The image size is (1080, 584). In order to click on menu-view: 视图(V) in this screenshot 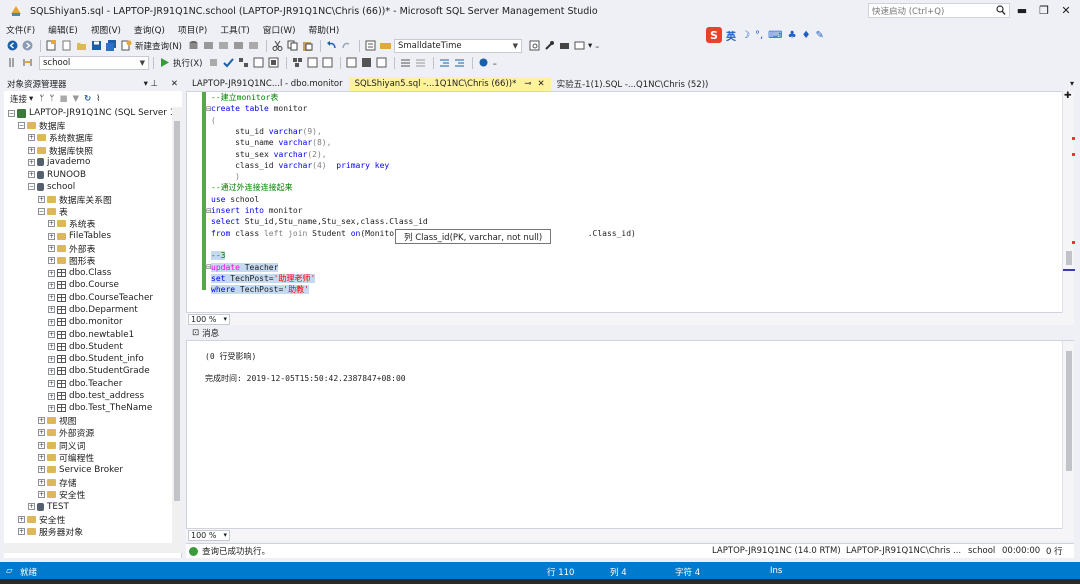, I will do `click(106, 29)`.